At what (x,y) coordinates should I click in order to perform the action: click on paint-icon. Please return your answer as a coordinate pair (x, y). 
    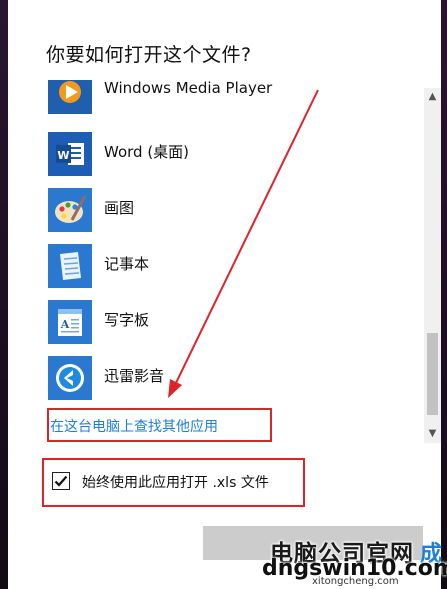
    Looking at the image, I should click on (70, 210).